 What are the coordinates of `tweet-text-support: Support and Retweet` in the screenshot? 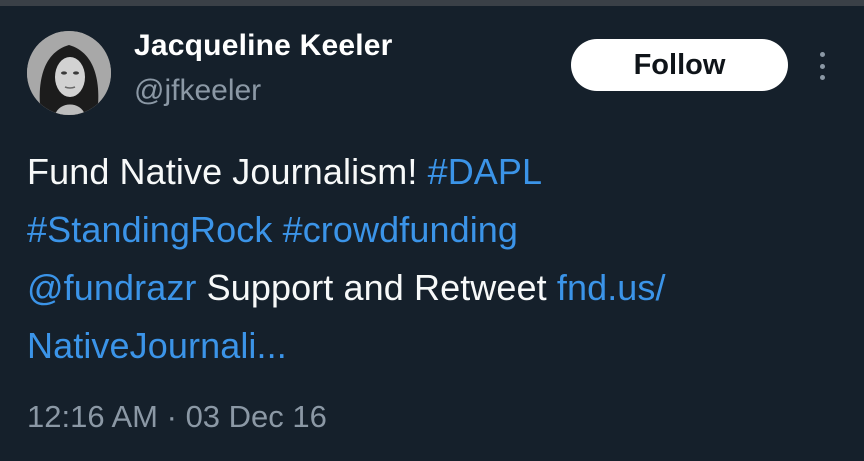 It's located at (376, 287).